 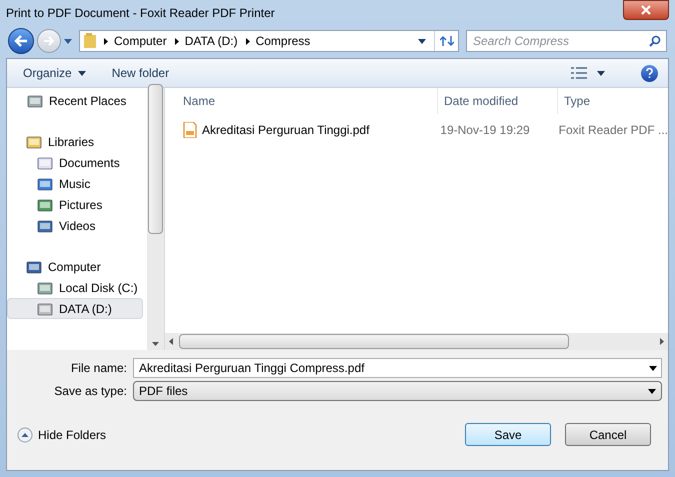 I want to click on refresh-arrows-icon, so click(x=447, y=41).